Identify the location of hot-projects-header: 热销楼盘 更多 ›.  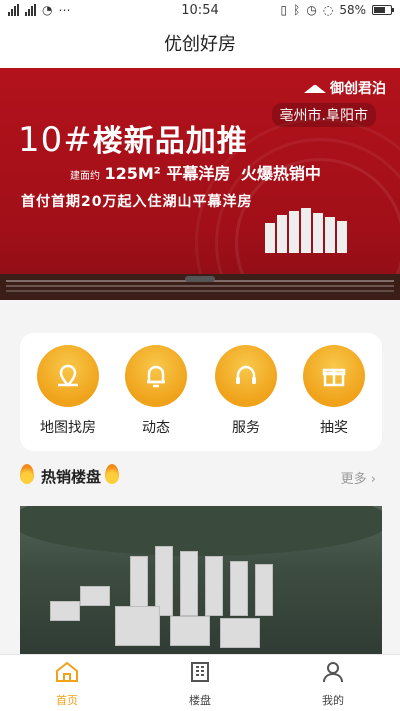
(201, 477).